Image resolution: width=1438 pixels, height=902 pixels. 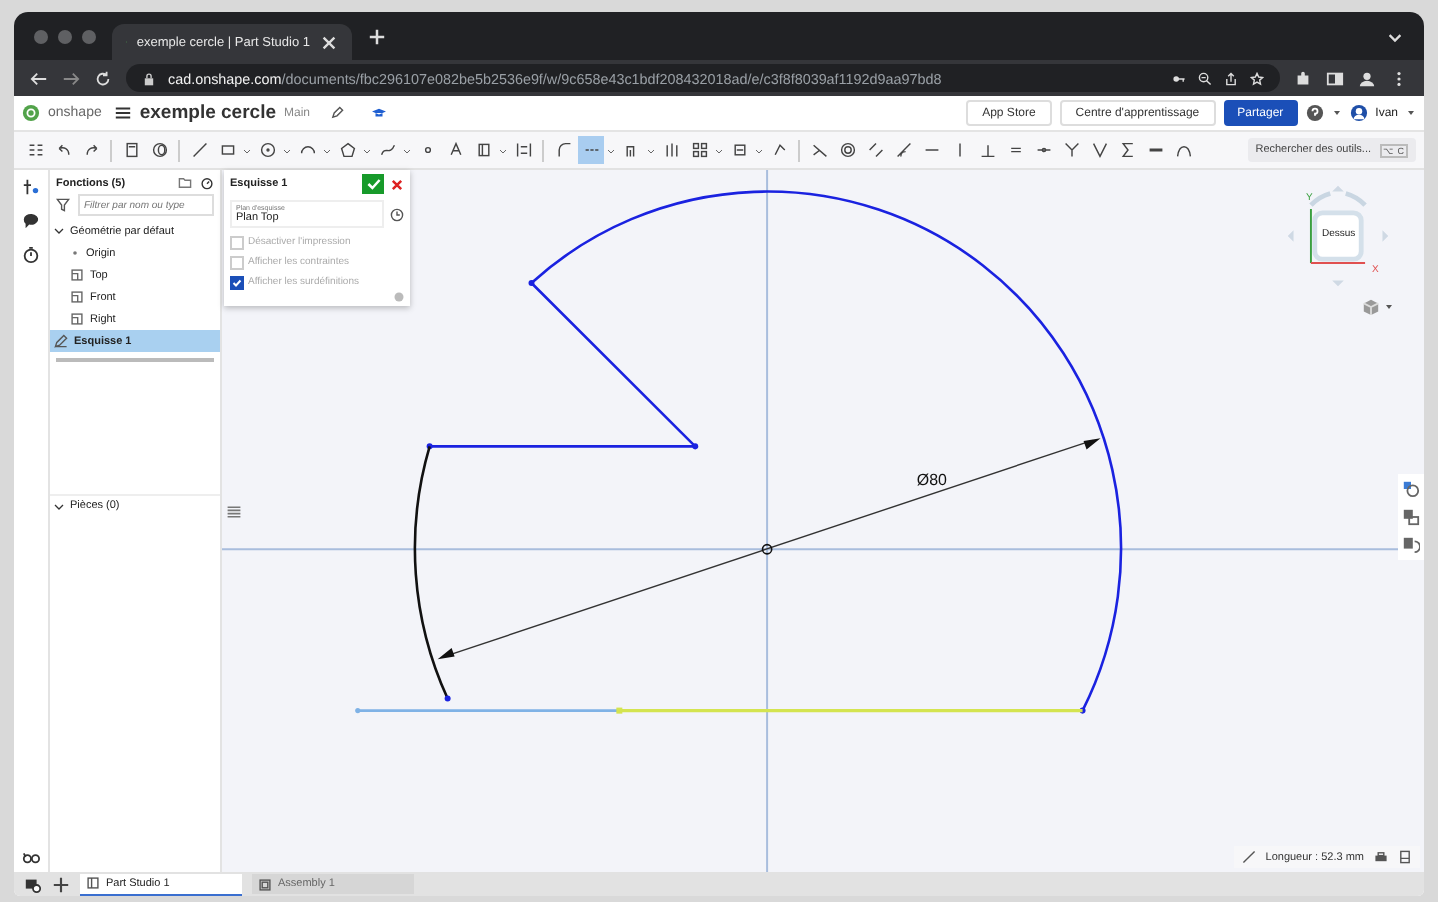 I want to click on document-icon, so click(x=1405, y=857).